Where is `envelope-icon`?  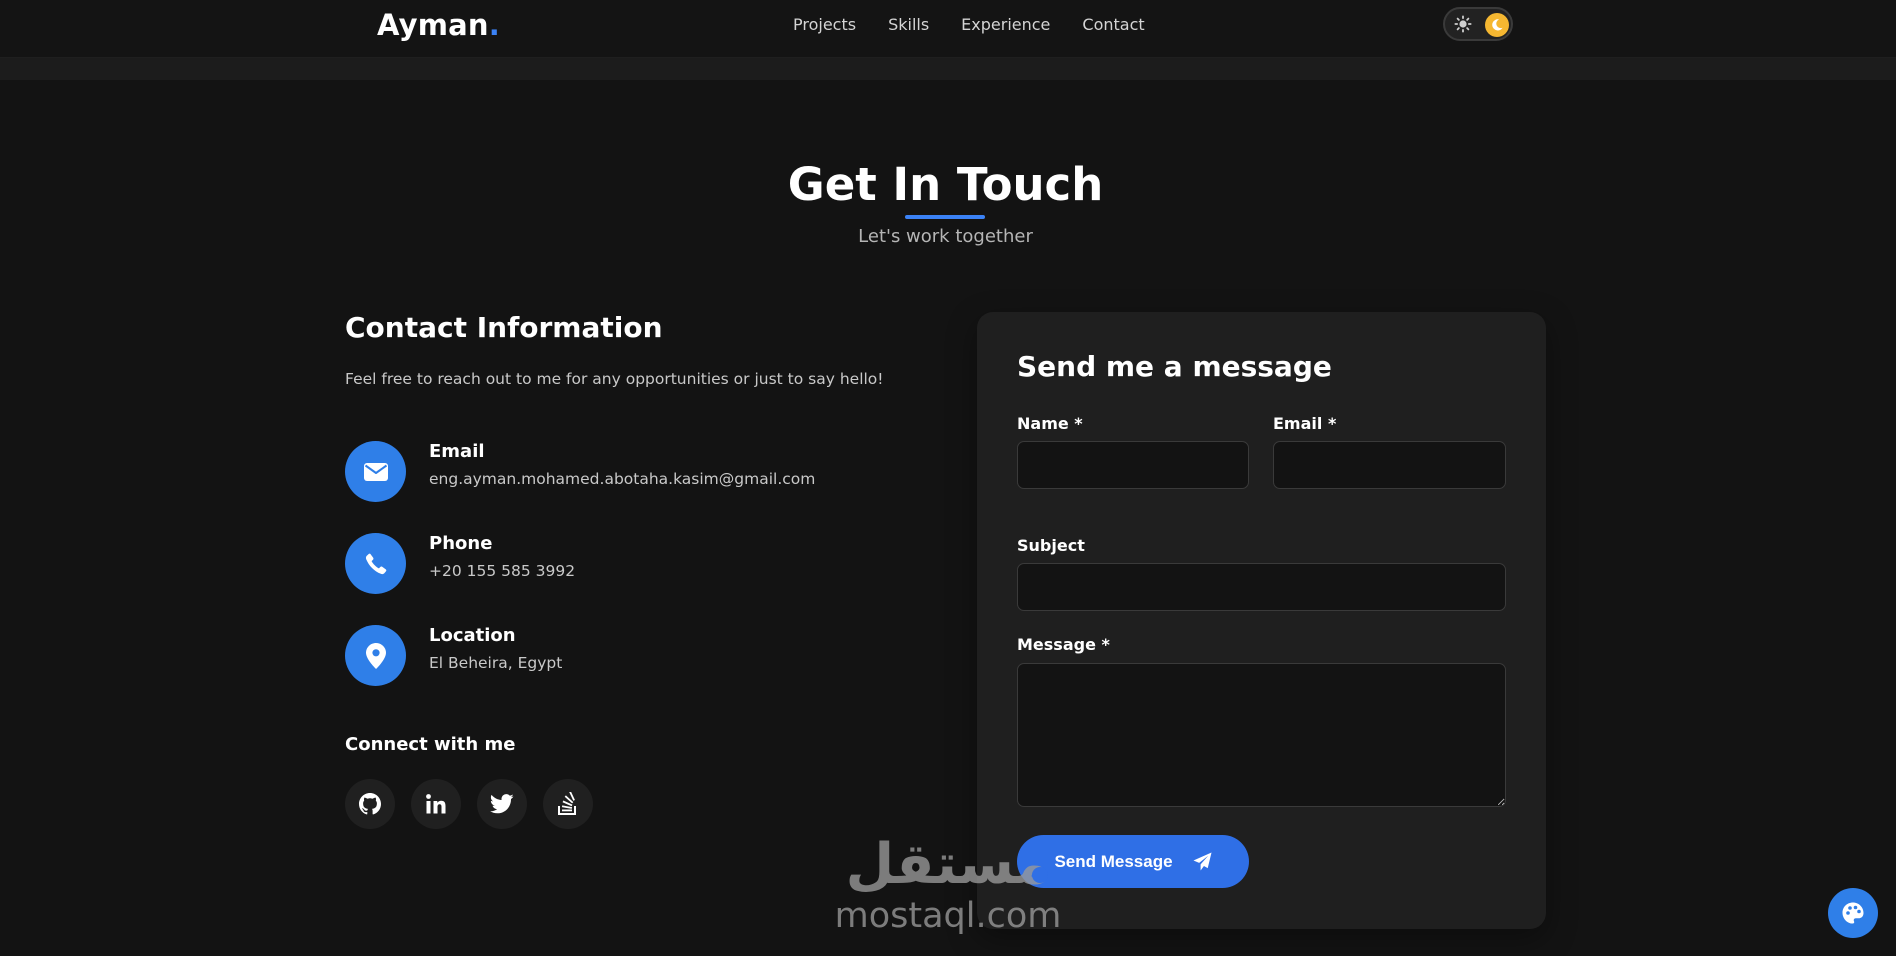 envelope-icon is located at coordinates (375, 471).